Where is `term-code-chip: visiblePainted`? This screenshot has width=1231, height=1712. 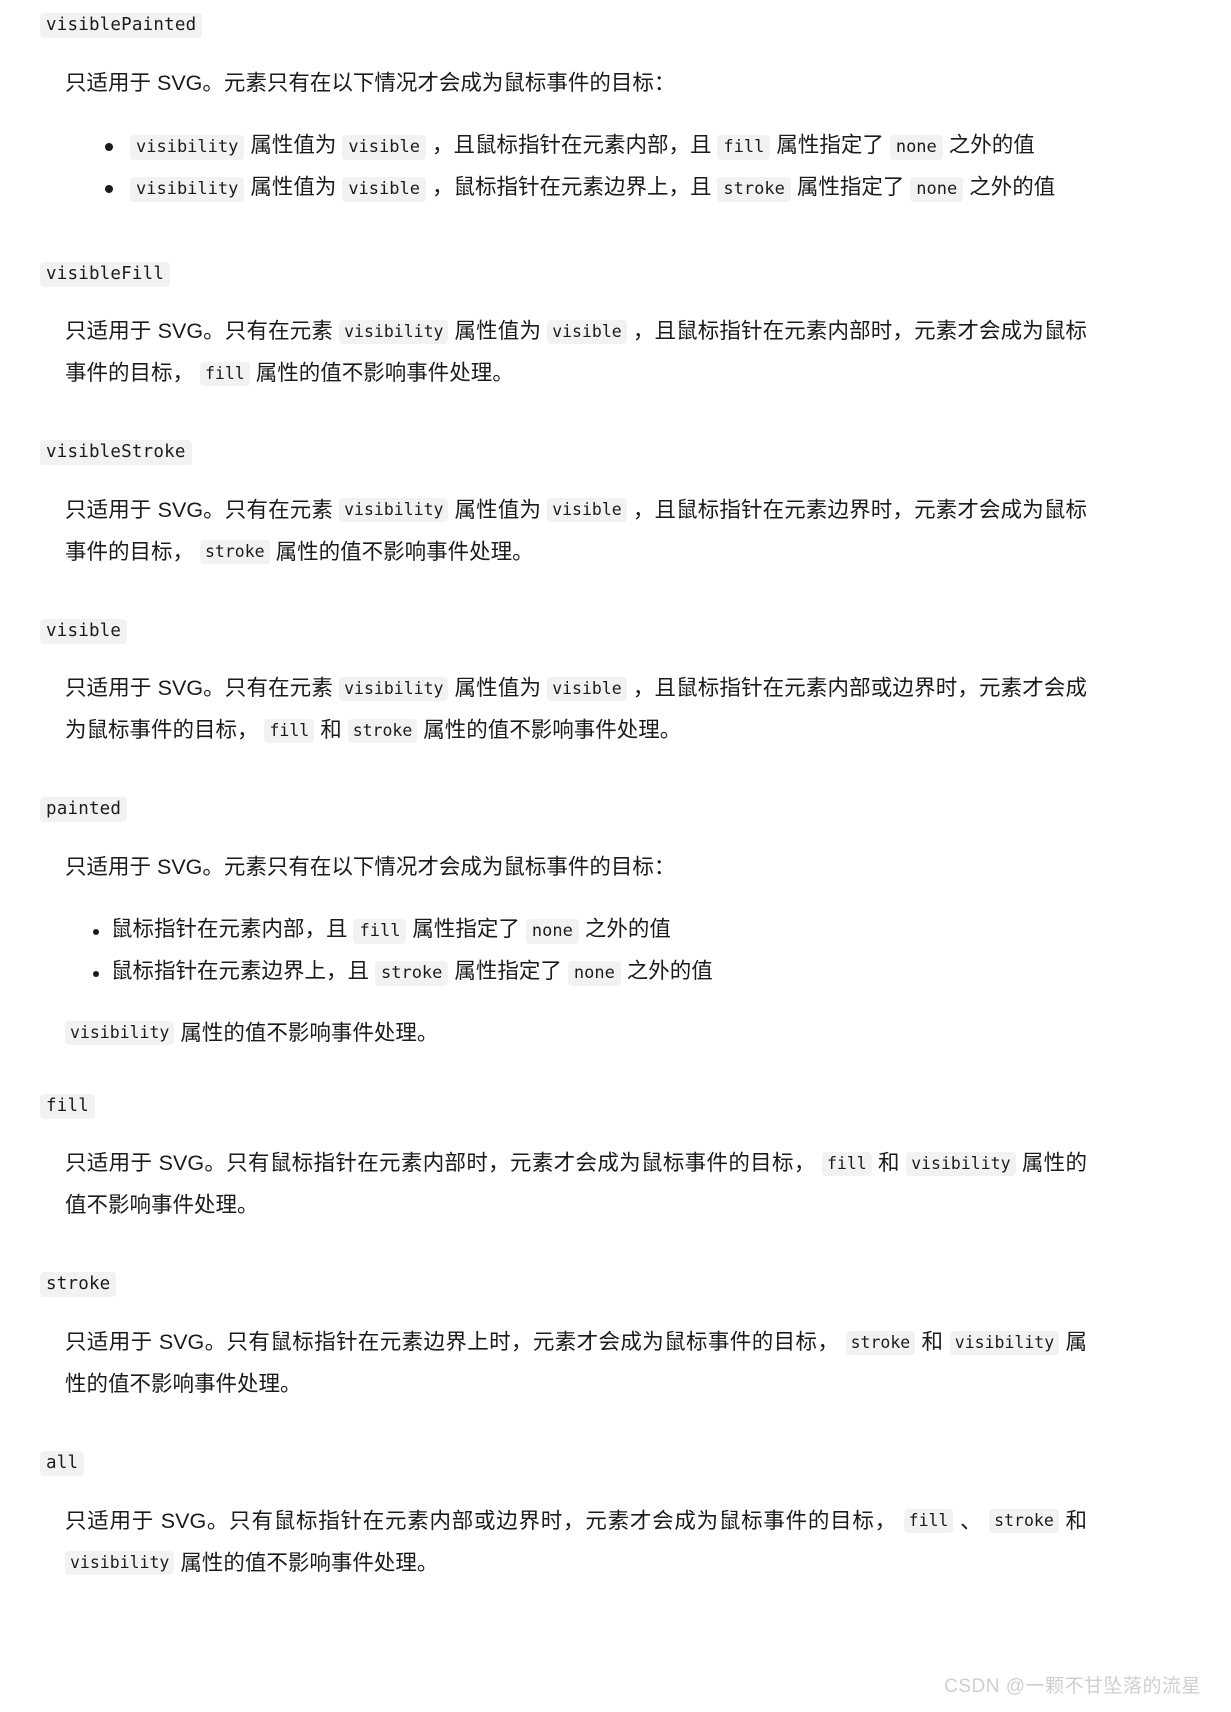
term-code-chip: visiblePainted is located at coordinates (121, 25).